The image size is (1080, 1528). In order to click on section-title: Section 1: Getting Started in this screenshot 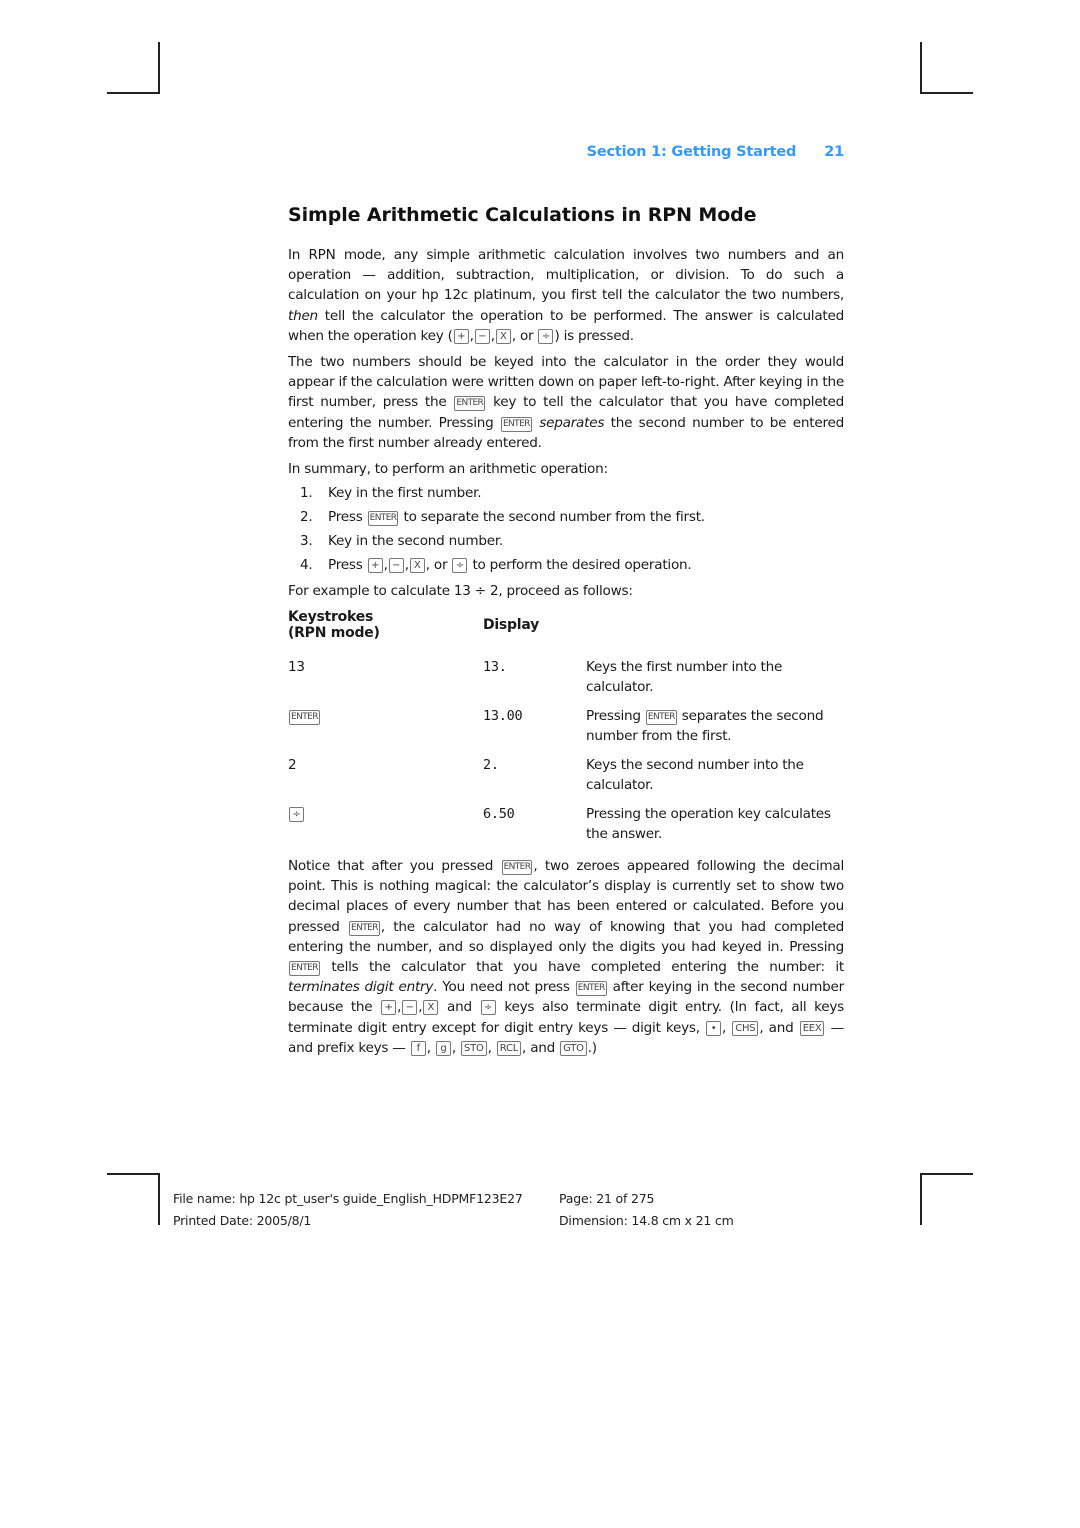, I will do `click(691, 152)`.